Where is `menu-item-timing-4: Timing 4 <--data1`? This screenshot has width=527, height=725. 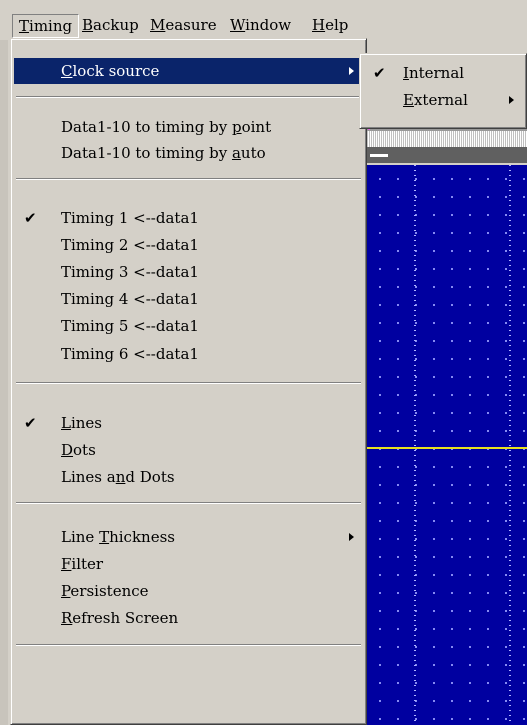 menu-item-timing-4: Timing 4 <--data1 is located at coordinates (188, 299).